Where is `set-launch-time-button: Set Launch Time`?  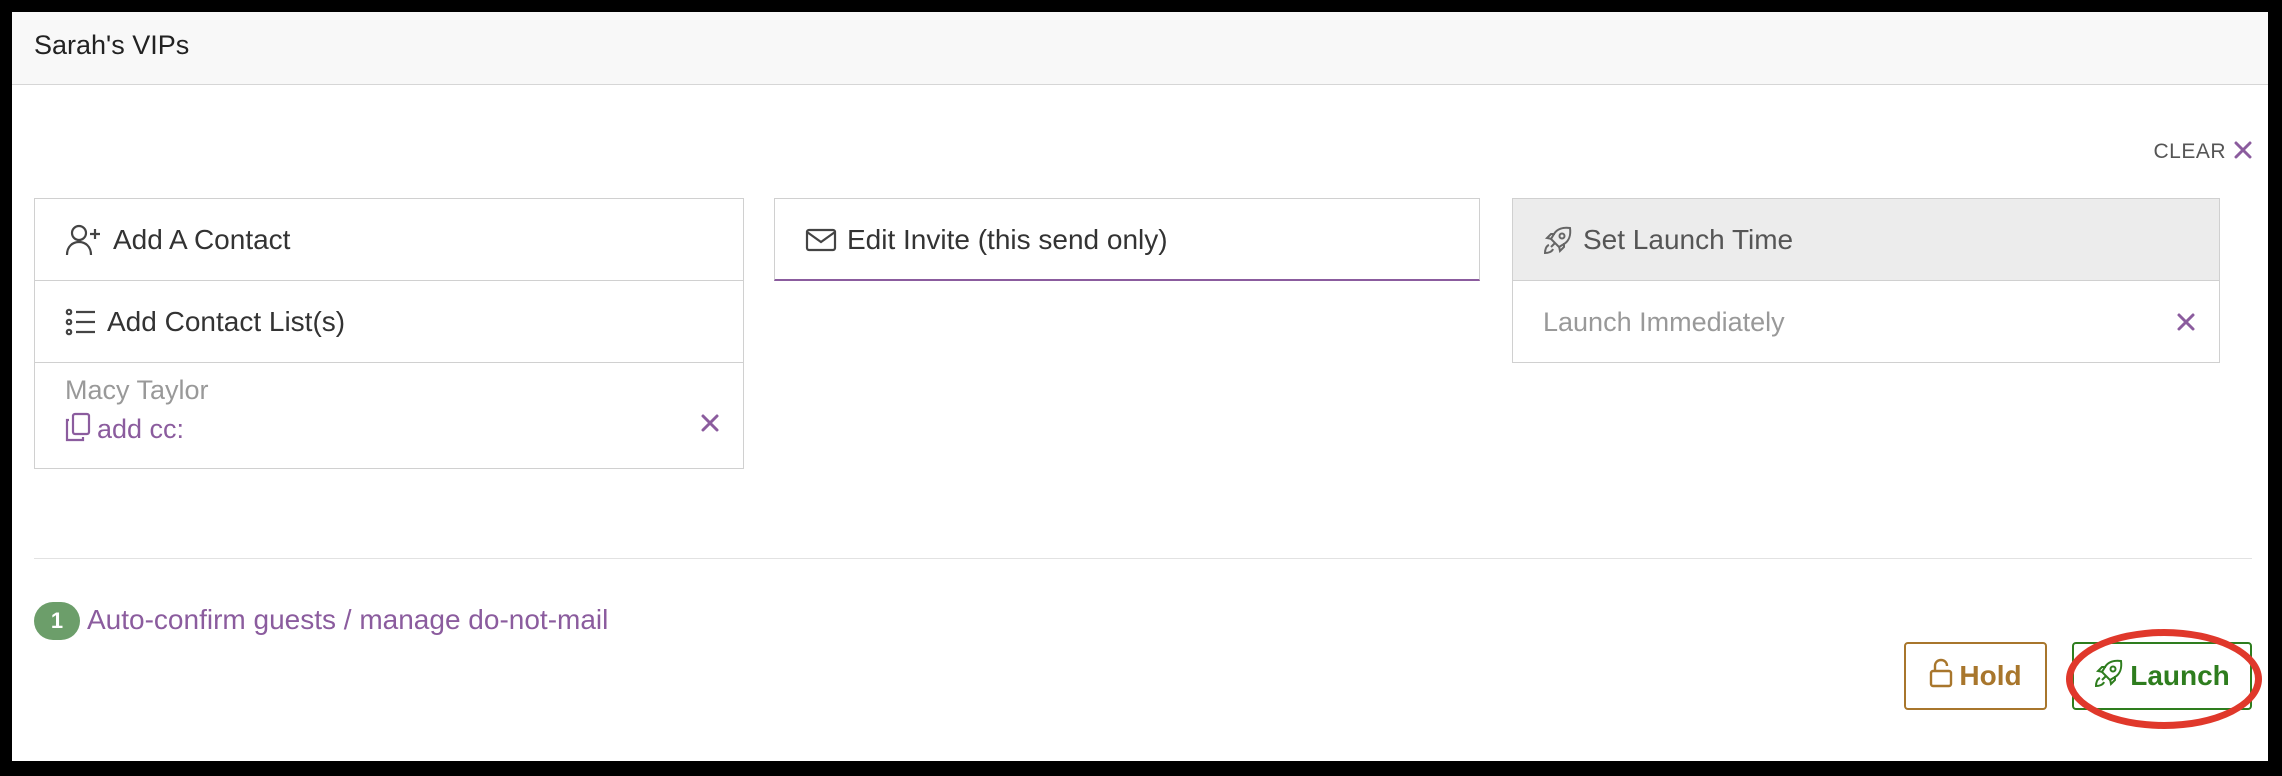
set-launch-time-button: Set Launch Time is located at coordinates (1866, 240).